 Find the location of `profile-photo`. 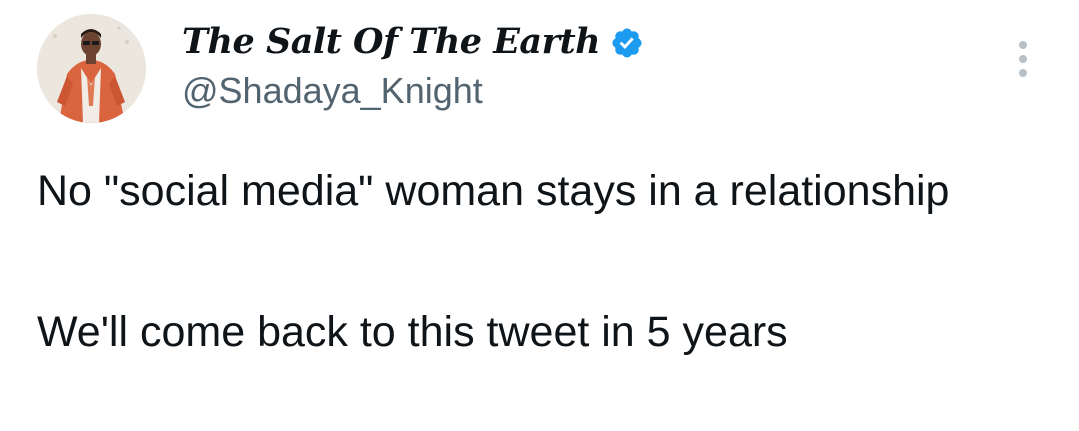

profile-photo is located at coordinates (91, 68).